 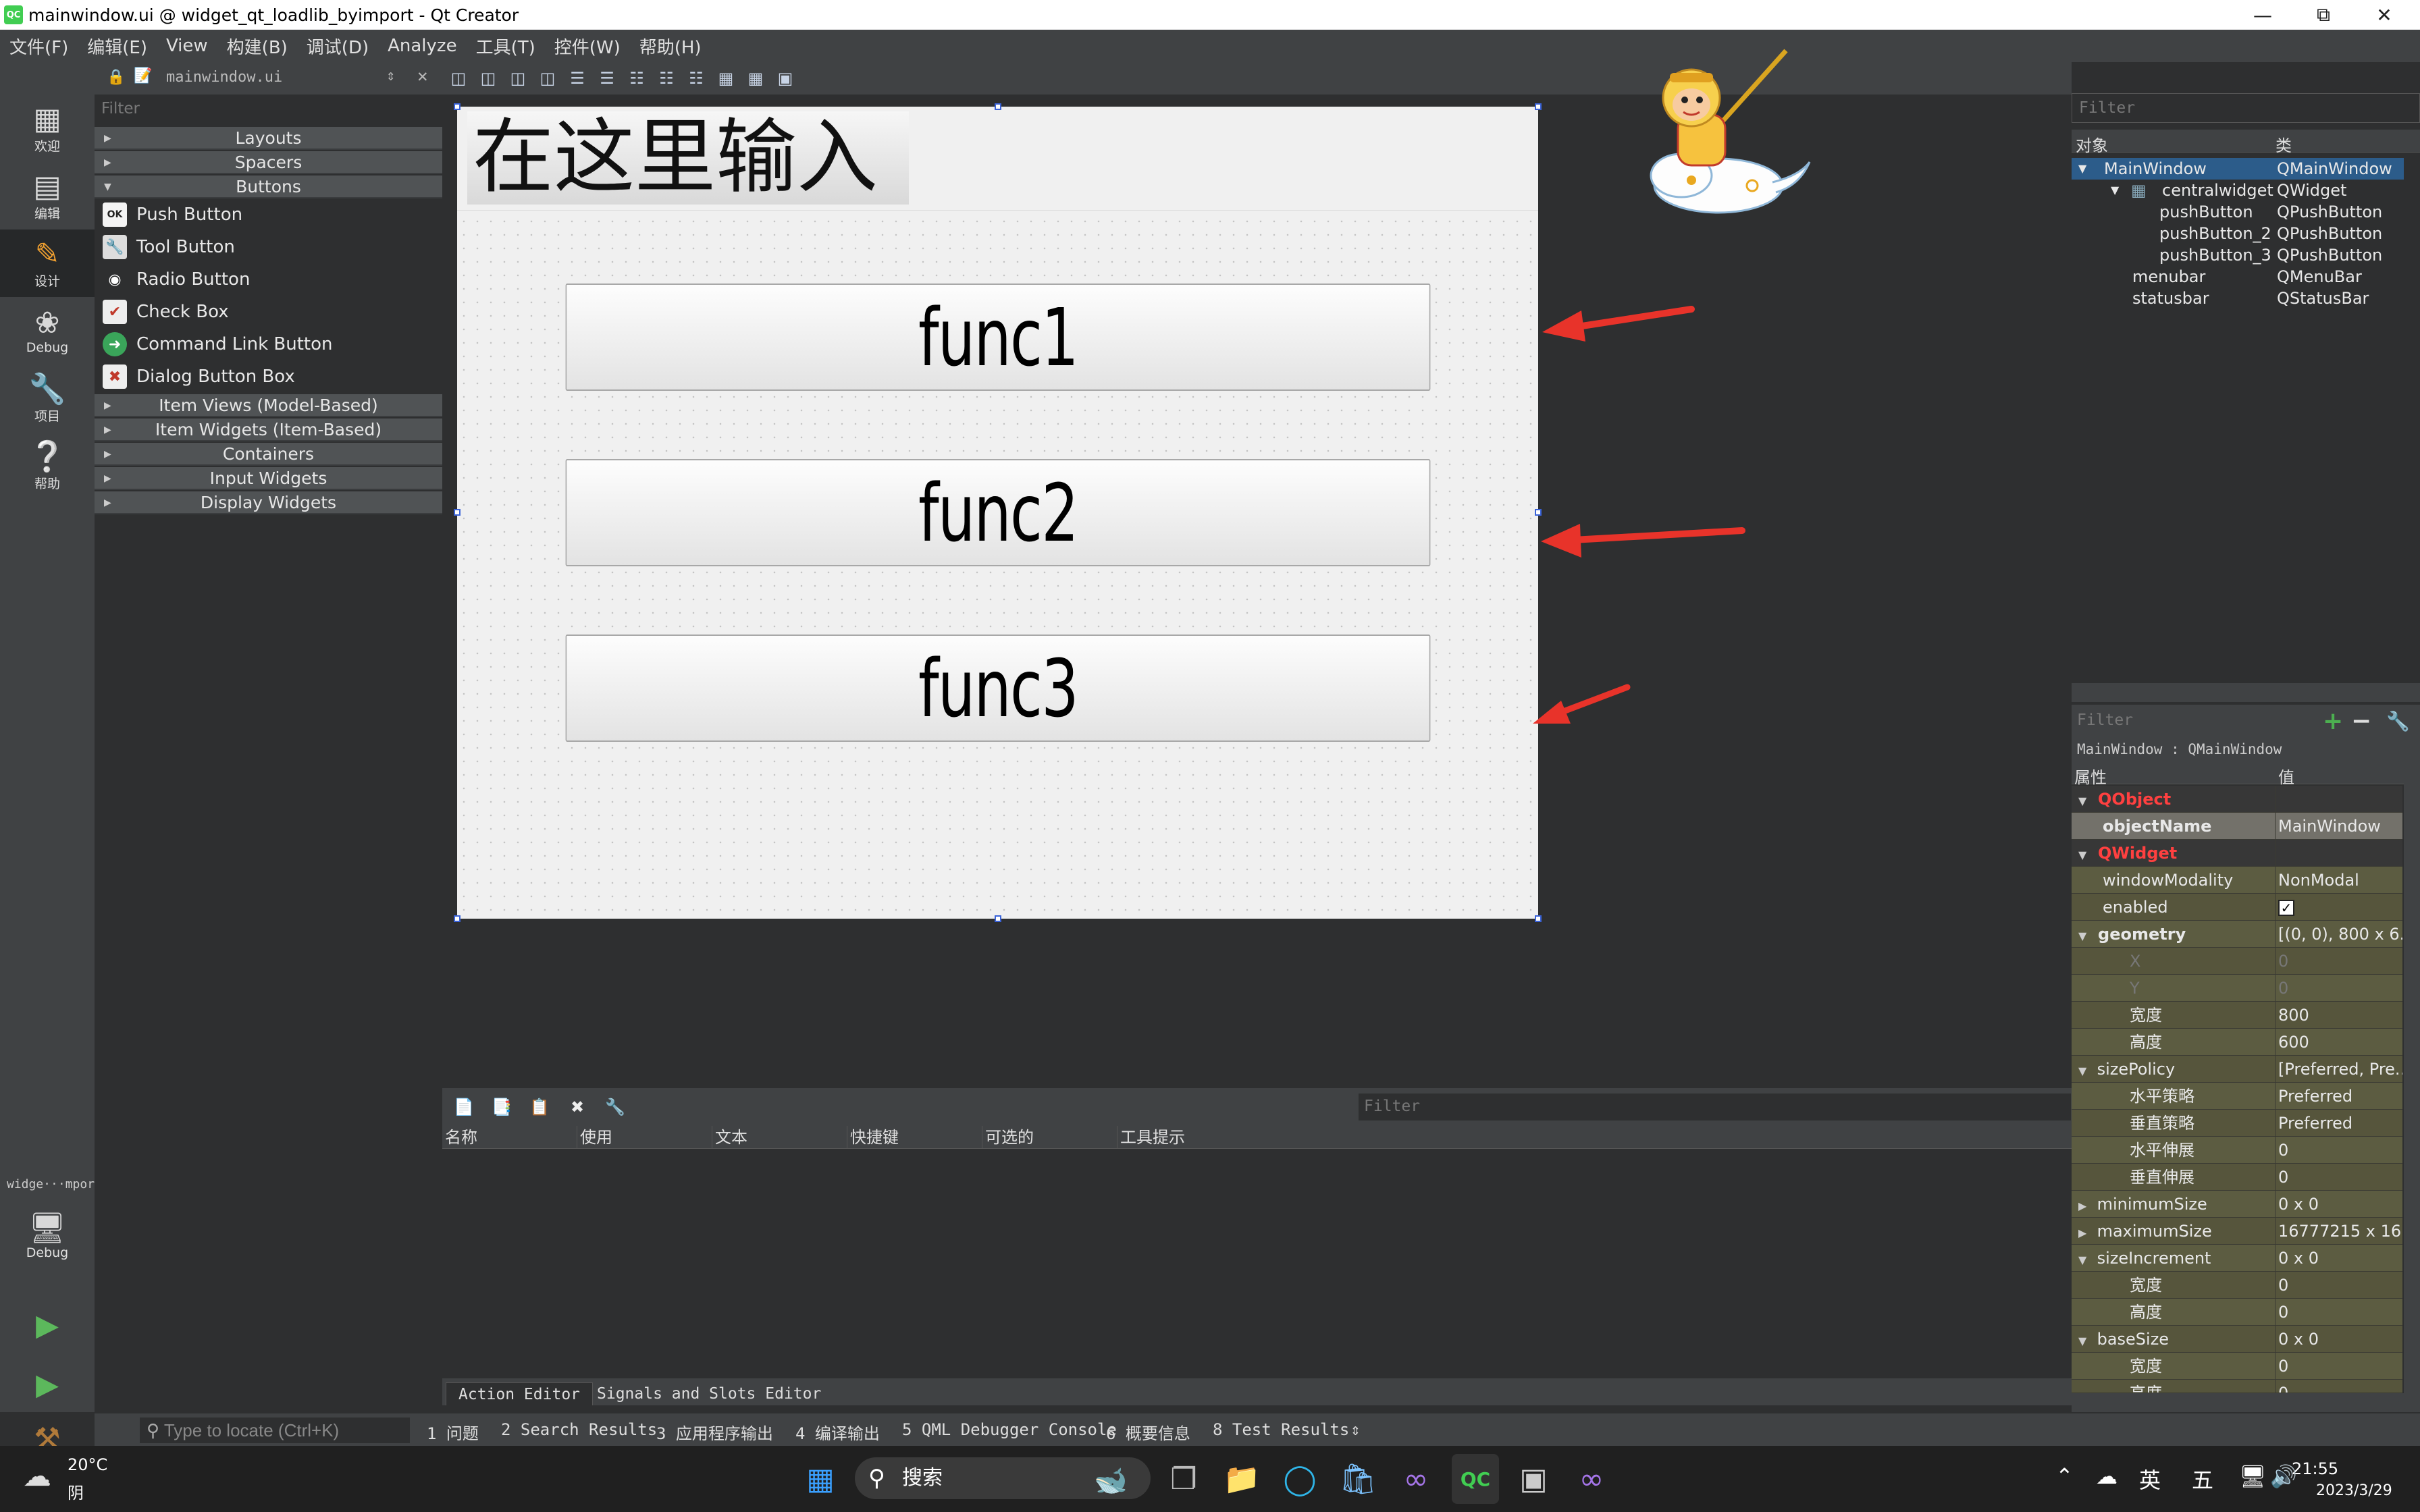 What do you see at coordinates (187, 46) in the screenshot?
I see `menu-view: View` at bounding box center [187, 46].